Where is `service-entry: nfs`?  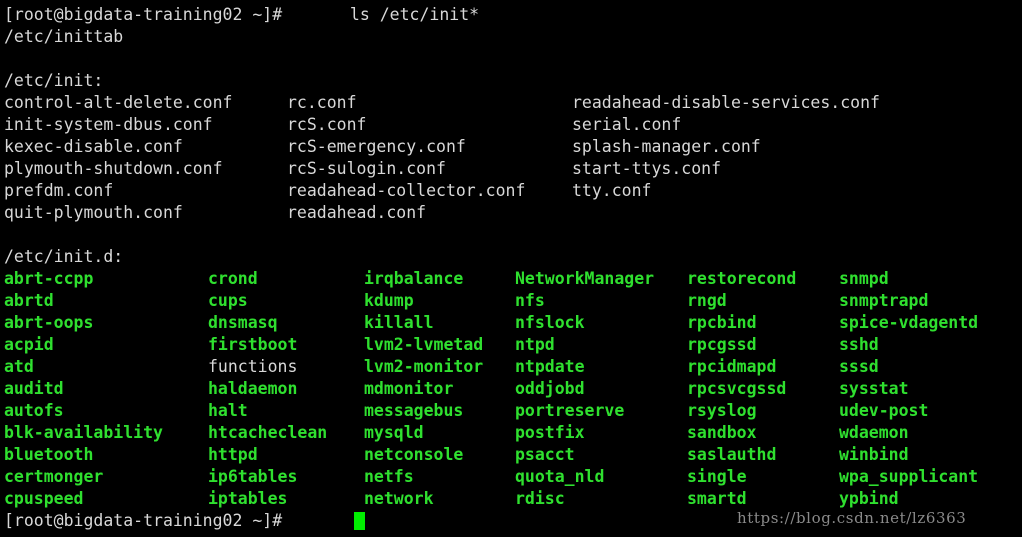 service-entry: nfs is located at coordinates (530, 300).